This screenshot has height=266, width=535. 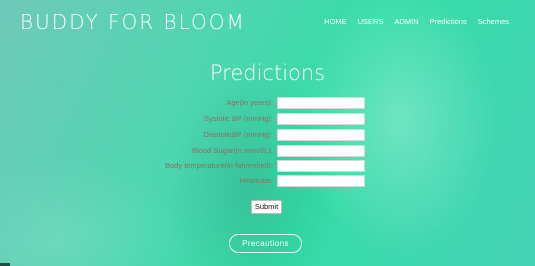 What do you see at coordinates (266, 207) in the screenshot?
I see `submit-button: Submit` at bounding box center [266, 207].